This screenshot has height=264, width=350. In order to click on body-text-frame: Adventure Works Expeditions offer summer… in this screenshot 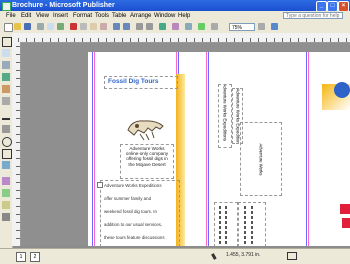, I will do `click(138, 213)`.